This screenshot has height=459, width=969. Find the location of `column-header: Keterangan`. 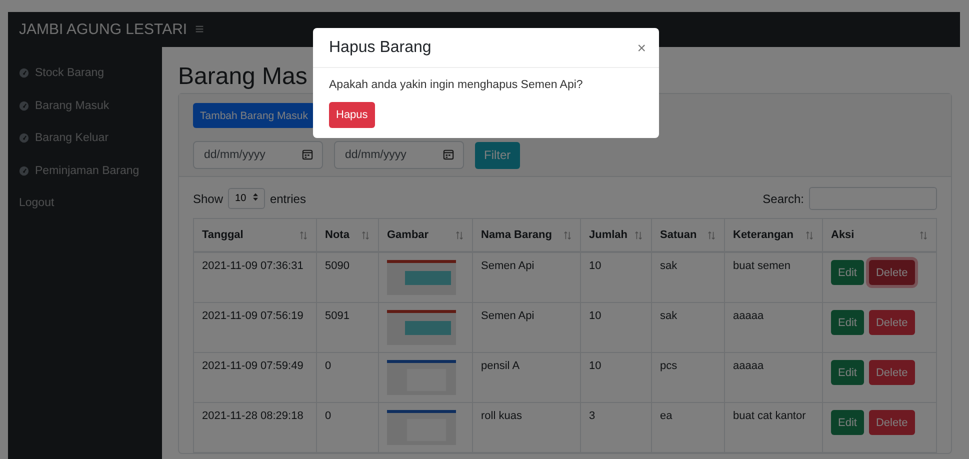

column-header: Keterangan is located at coordinates (773, 235).